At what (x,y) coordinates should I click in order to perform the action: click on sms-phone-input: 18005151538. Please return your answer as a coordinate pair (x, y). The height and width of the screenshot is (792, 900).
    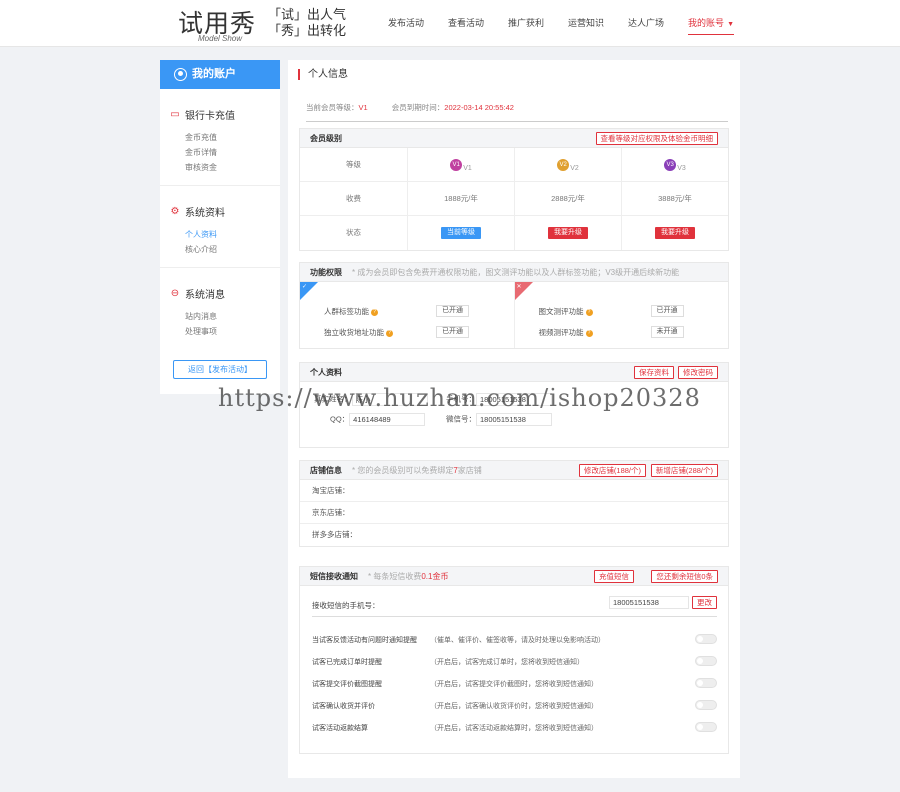
    Looking at the image, I should click on (649, 602).